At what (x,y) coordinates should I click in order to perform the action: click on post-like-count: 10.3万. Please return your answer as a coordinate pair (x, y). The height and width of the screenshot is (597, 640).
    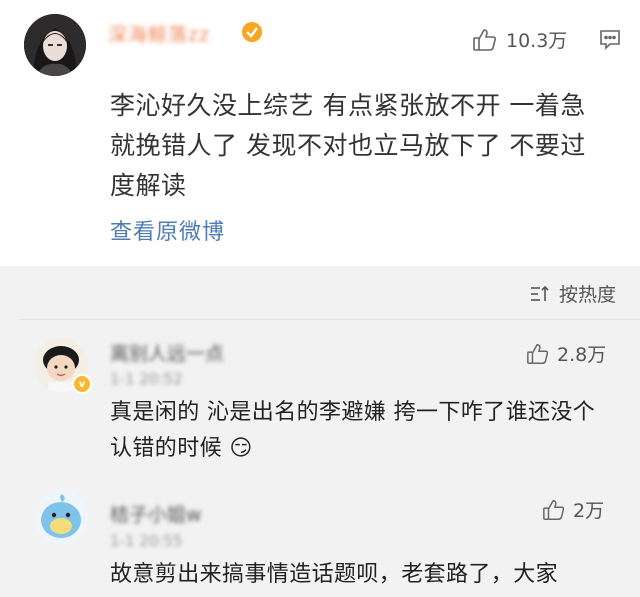
    Looking at the image, I should click on (537, 41).